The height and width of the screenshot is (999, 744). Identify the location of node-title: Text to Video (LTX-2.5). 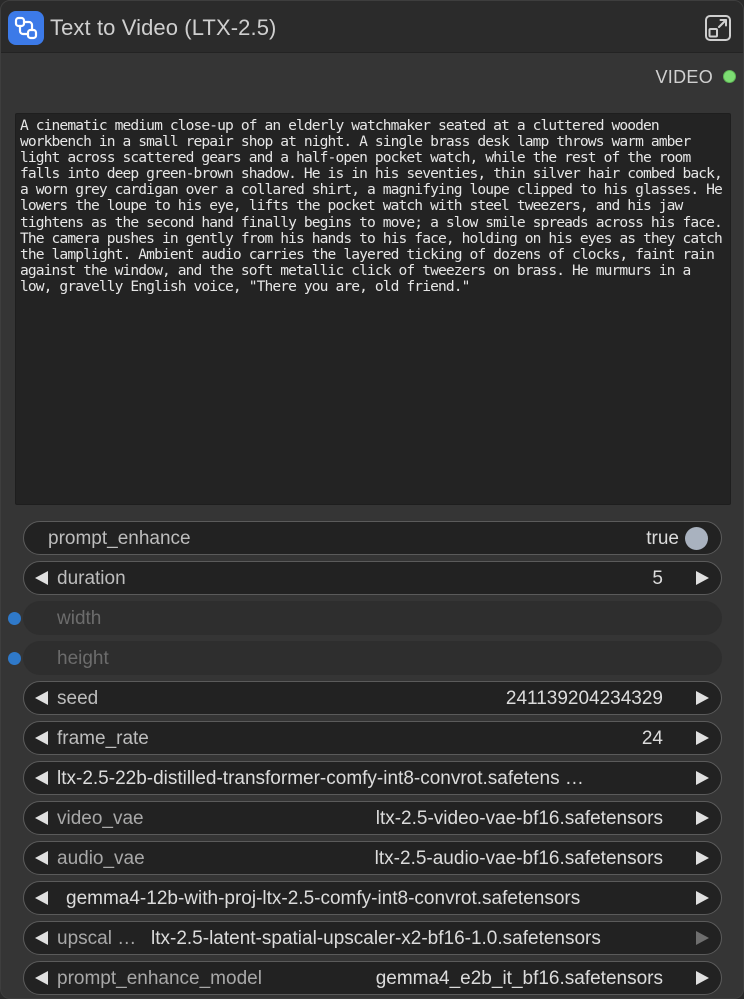
(163, 27).